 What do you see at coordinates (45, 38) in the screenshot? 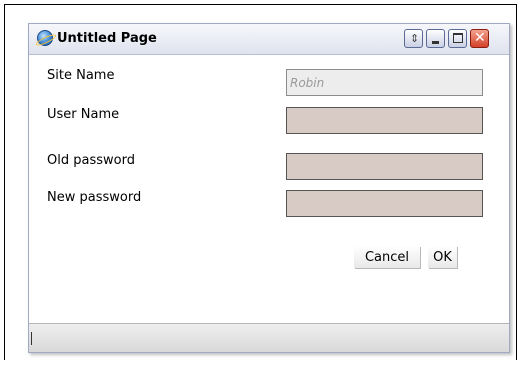
I see `browser-icon` at bounding box center [45, 38].